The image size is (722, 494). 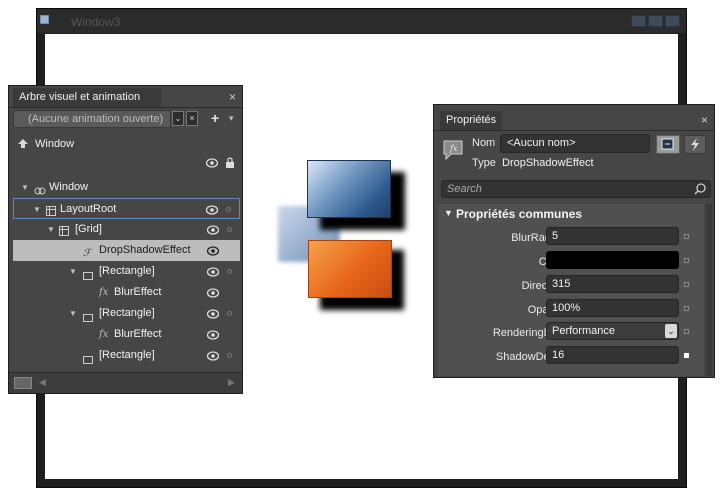 I want to click on tree-node-dropshadoweffect: ℱ DropShadowEffect, so click(x=126, y=250).